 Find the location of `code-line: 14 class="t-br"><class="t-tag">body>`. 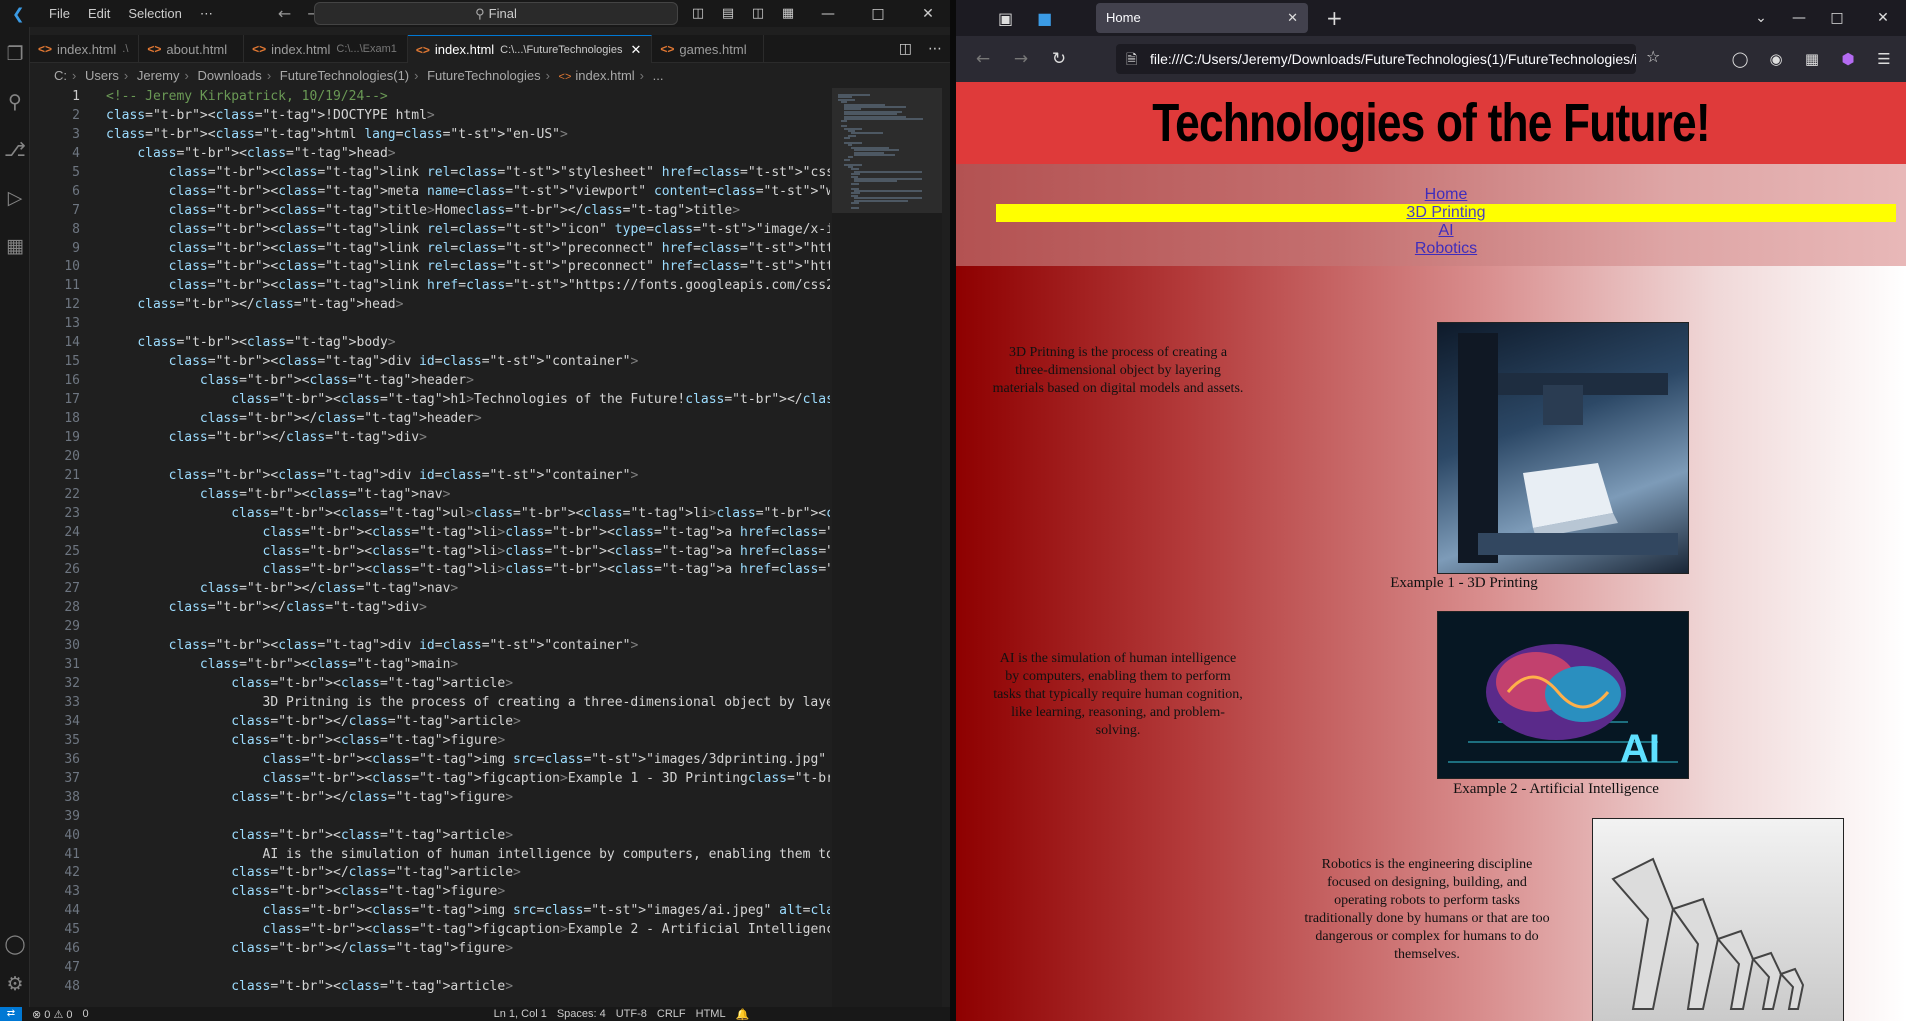

code-line: 14 class="t-br"><class="t-tag">body> is located at coordinates (430, 343).